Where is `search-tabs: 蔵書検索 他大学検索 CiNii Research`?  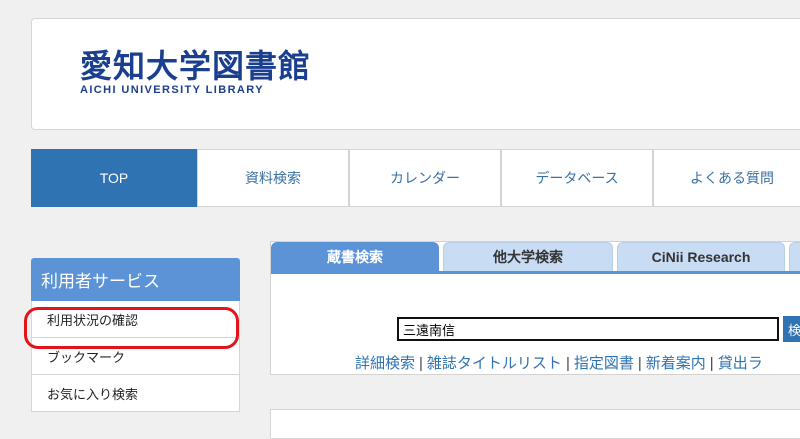 search-tabs: 蔵書検索 他大学検索 CiNii Research is located at coordinates (535, 258).